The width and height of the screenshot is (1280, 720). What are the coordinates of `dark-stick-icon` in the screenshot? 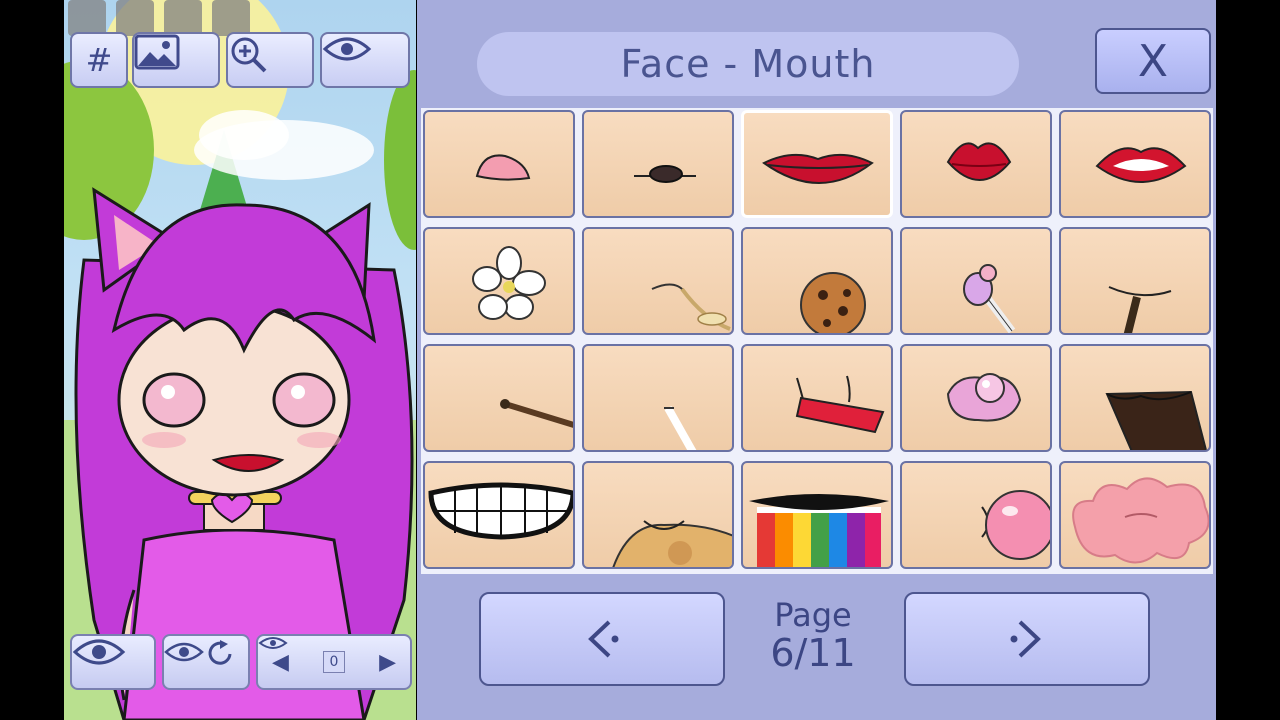 It's located at (1140, 309).